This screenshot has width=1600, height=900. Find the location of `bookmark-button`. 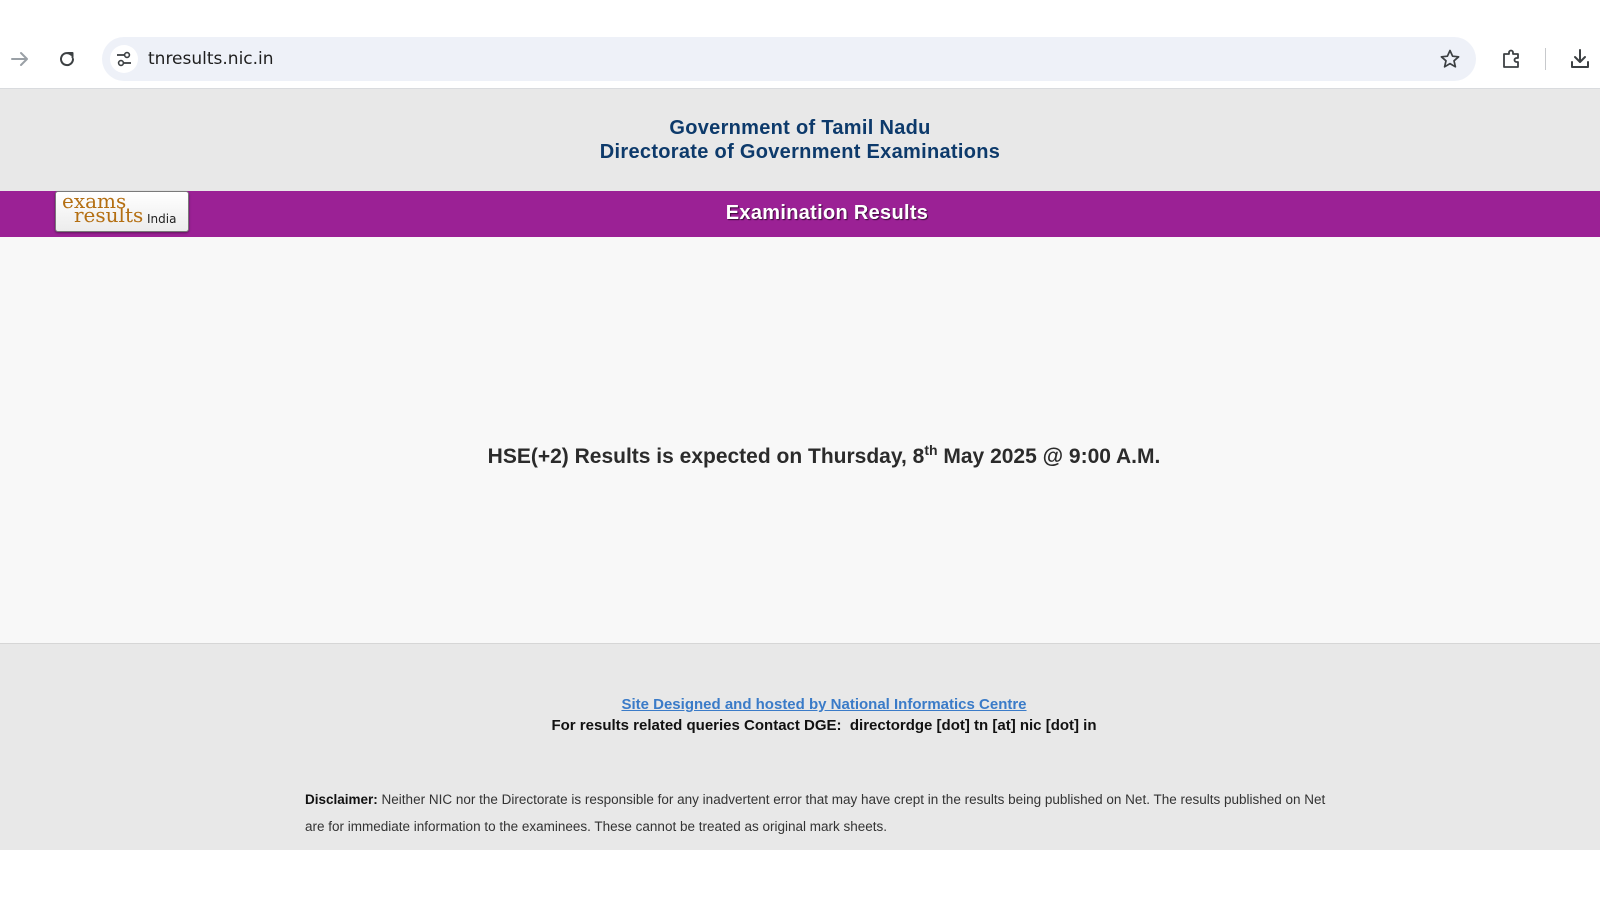

bookmark-button is located at coordinates (1450, 59).